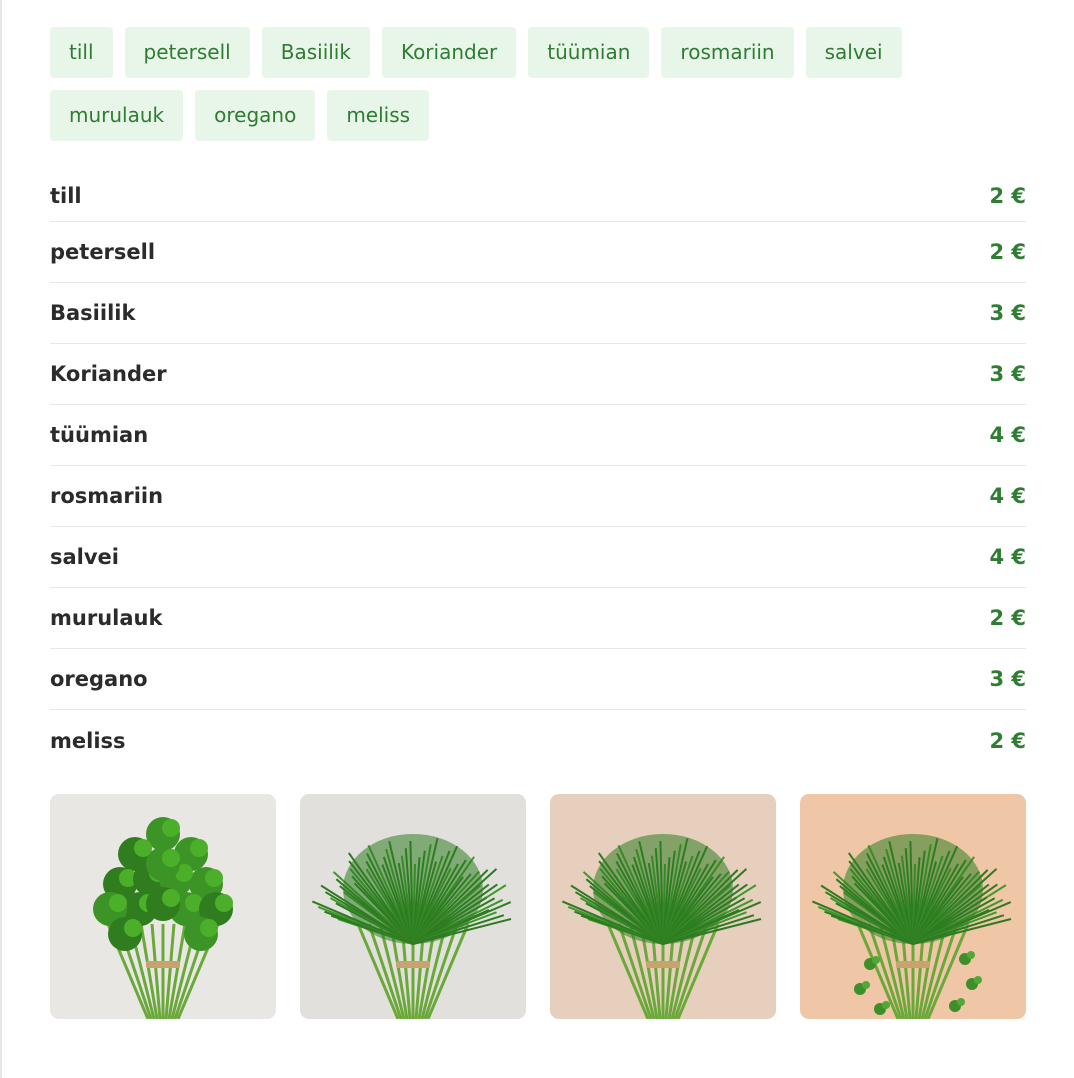 The image size is (1074, 1078). I want to click on herb-name: meliss, so click(88, 740).